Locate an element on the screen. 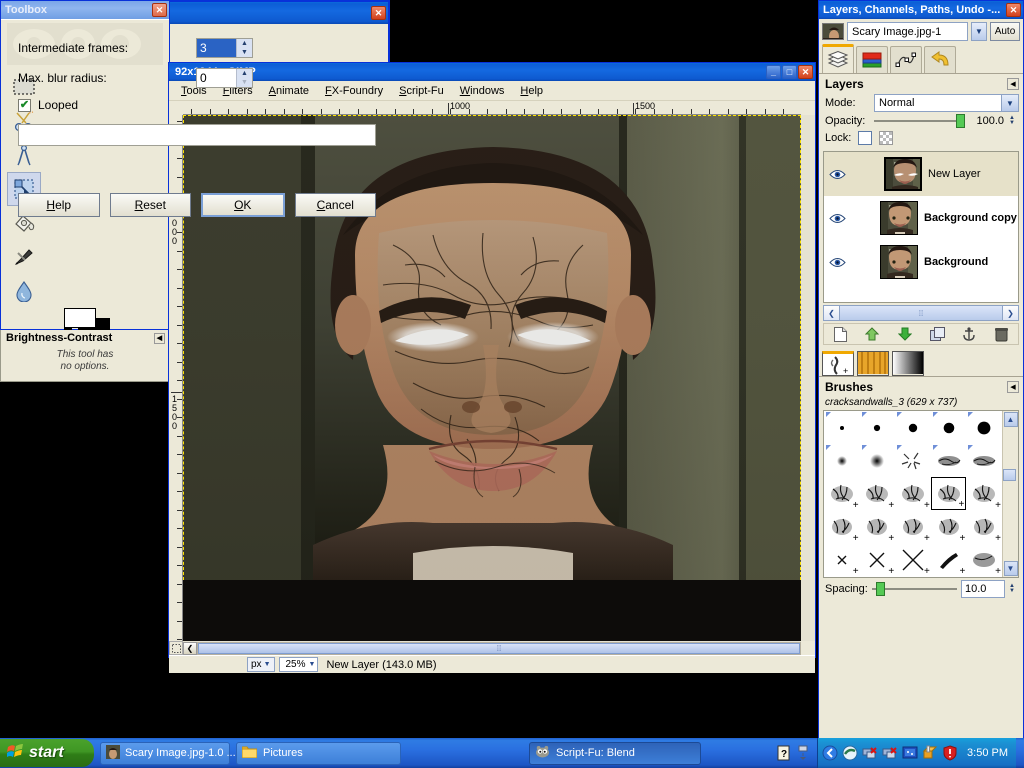  image-name-value: Scary Image.jpg-1 is located at coordinates (907, 31).